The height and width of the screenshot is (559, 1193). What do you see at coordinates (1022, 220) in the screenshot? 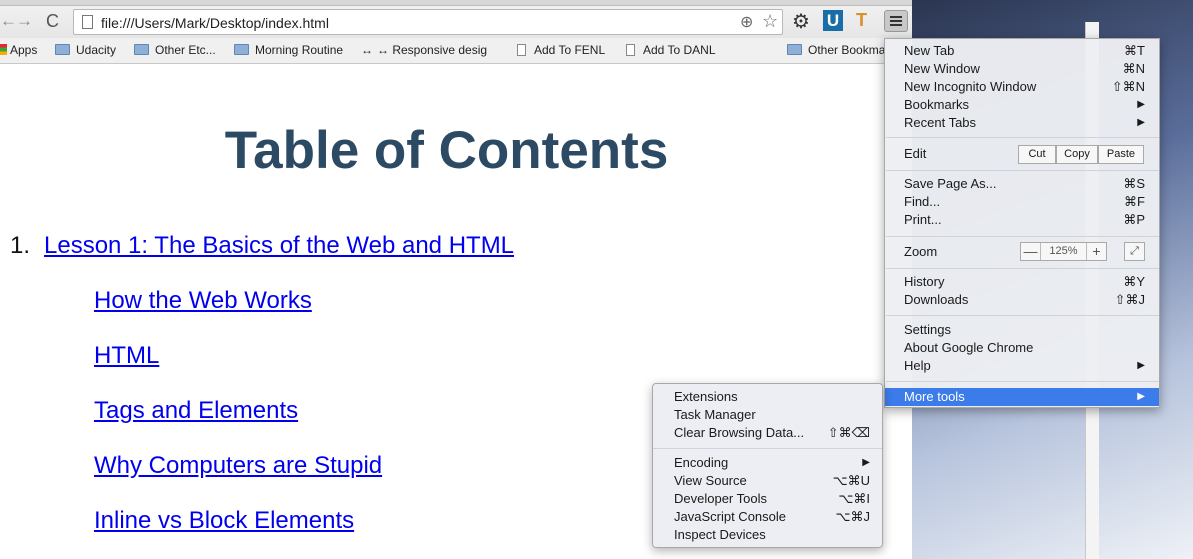
I see `menu-item-print: Print... ⌘P` at bounding box center [1022, 220].